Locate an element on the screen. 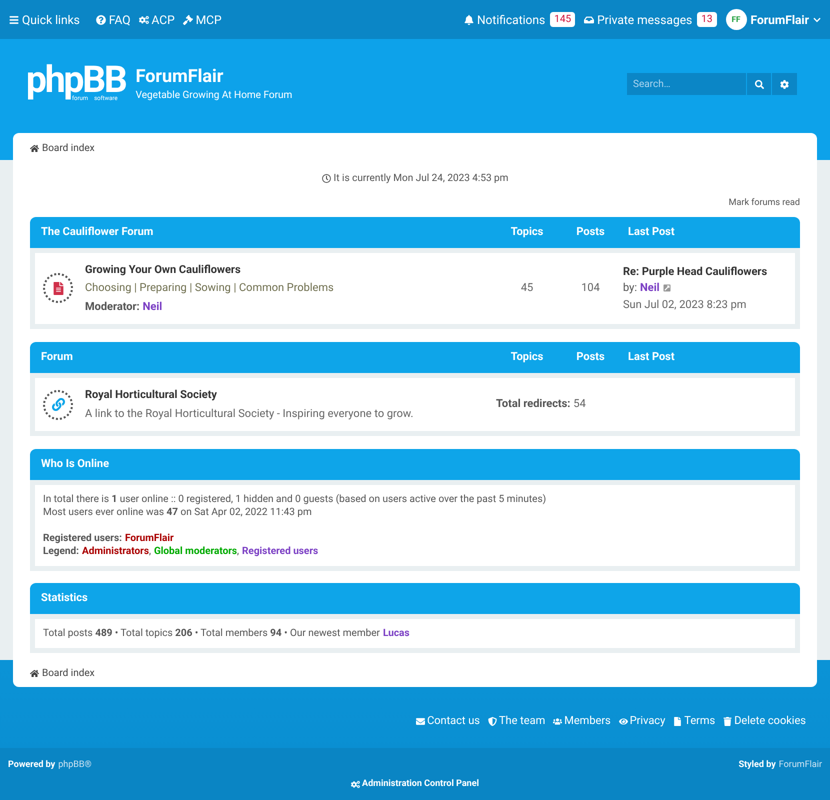 The width and height of the screenshot is (830, 800). group-link: Registered users is located at coordinates (280, 551).